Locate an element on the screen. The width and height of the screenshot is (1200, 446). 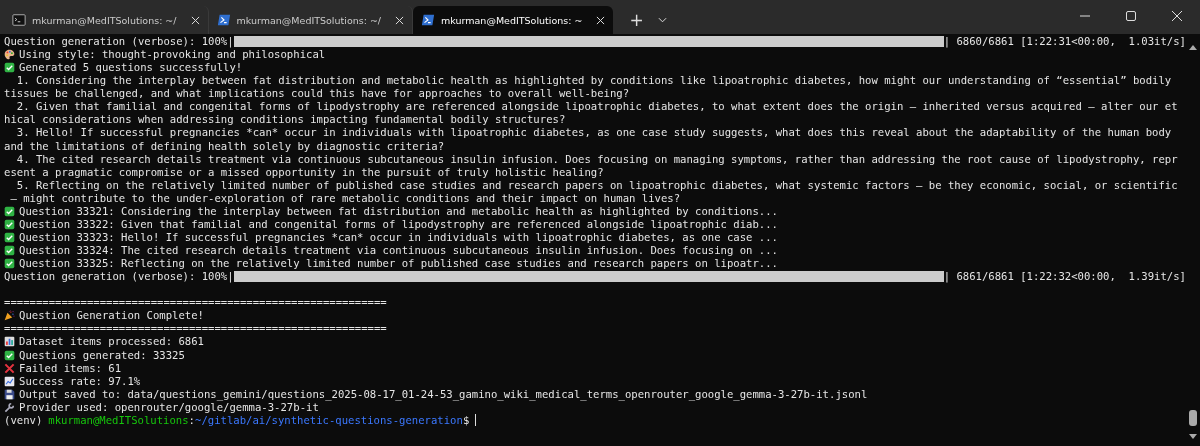
question-text: 2. Given that familial and congenital forms of lipodystrophy are referenced alongside lipoatrophic diabetes, to what extent does the origin – inherited versus acquired – alter our et hical considerations when addressing conditions impacting fundamental bodily structures? is located at coordinates (591, 113).